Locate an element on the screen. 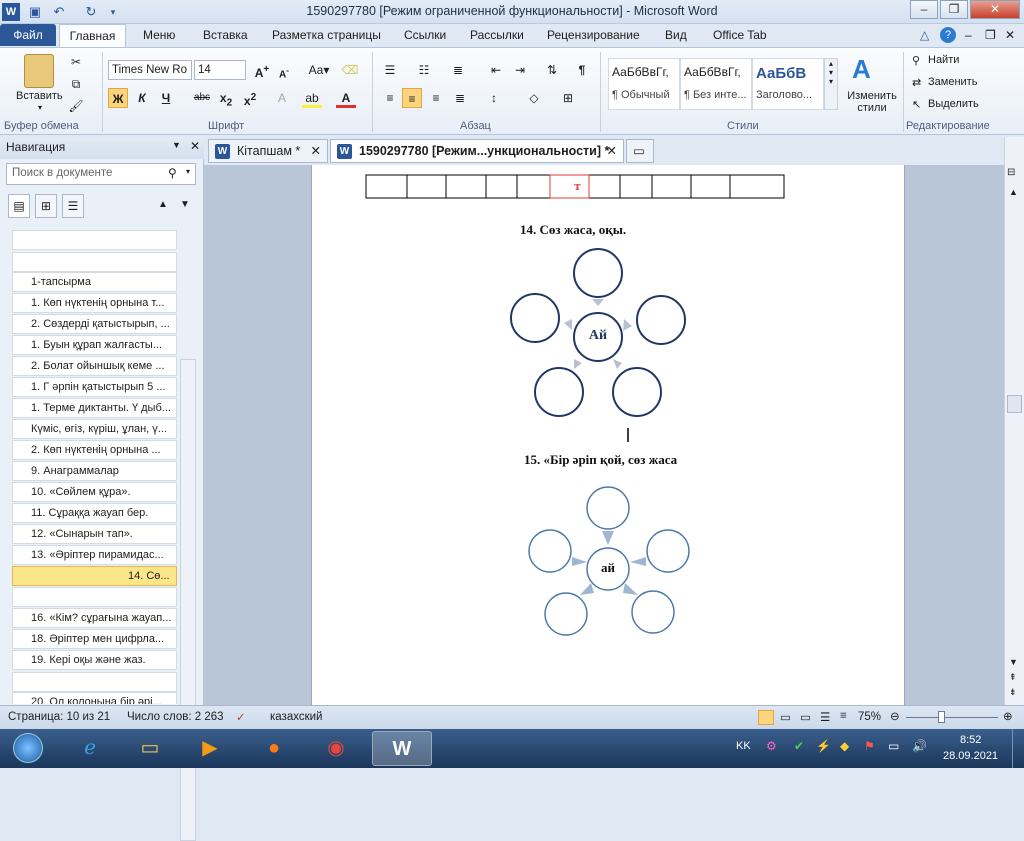 This screenshot has height=841, width=1024. help-icon: ? is located at coordinates (948, 35).